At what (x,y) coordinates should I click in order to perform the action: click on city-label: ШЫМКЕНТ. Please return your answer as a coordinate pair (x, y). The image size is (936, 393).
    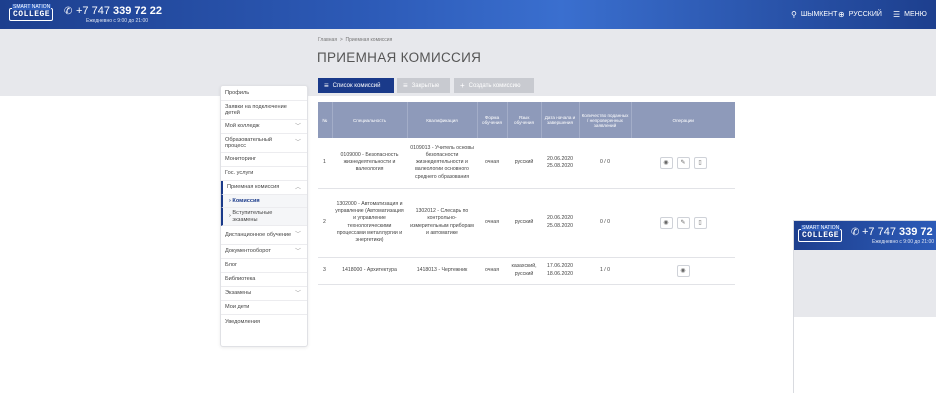
    Looking at the image, I should click on (819, 14).